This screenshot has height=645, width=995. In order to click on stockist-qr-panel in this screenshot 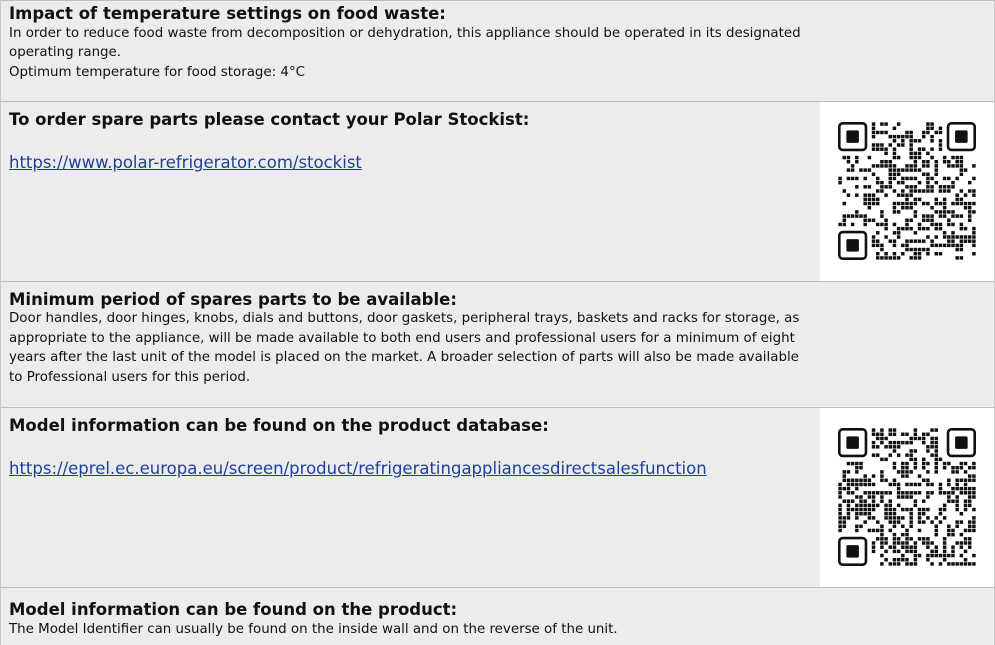, I will do `click(907, 191)`.